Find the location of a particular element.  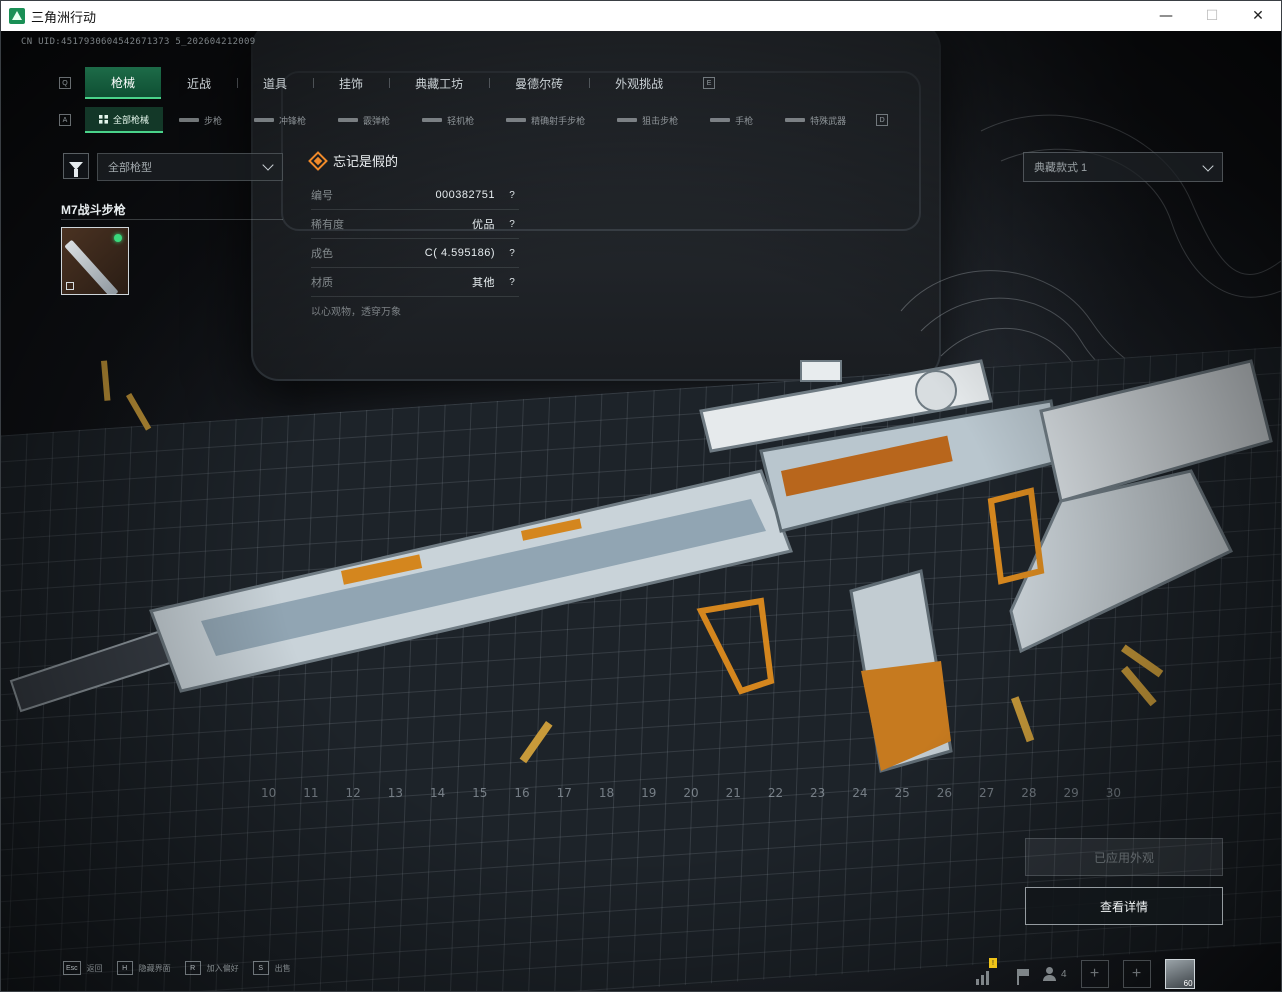

subtab-lmg: 轻机枪 is located at coordinates (448, 120).